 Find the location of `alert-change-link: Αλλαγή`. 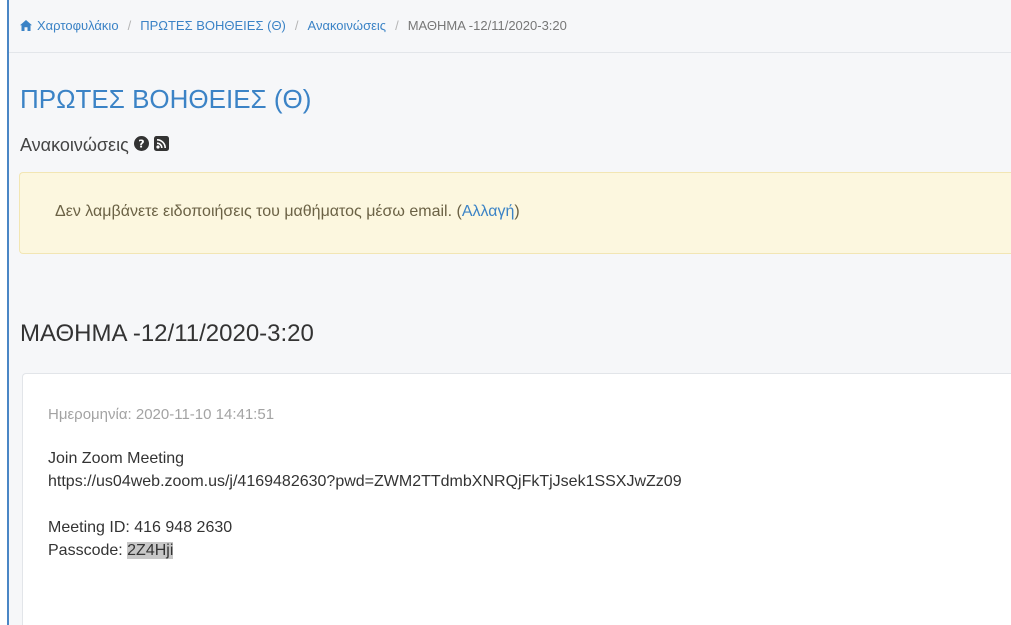

alert-change-link: Αλλαγή is located at coordinates (488, 211).